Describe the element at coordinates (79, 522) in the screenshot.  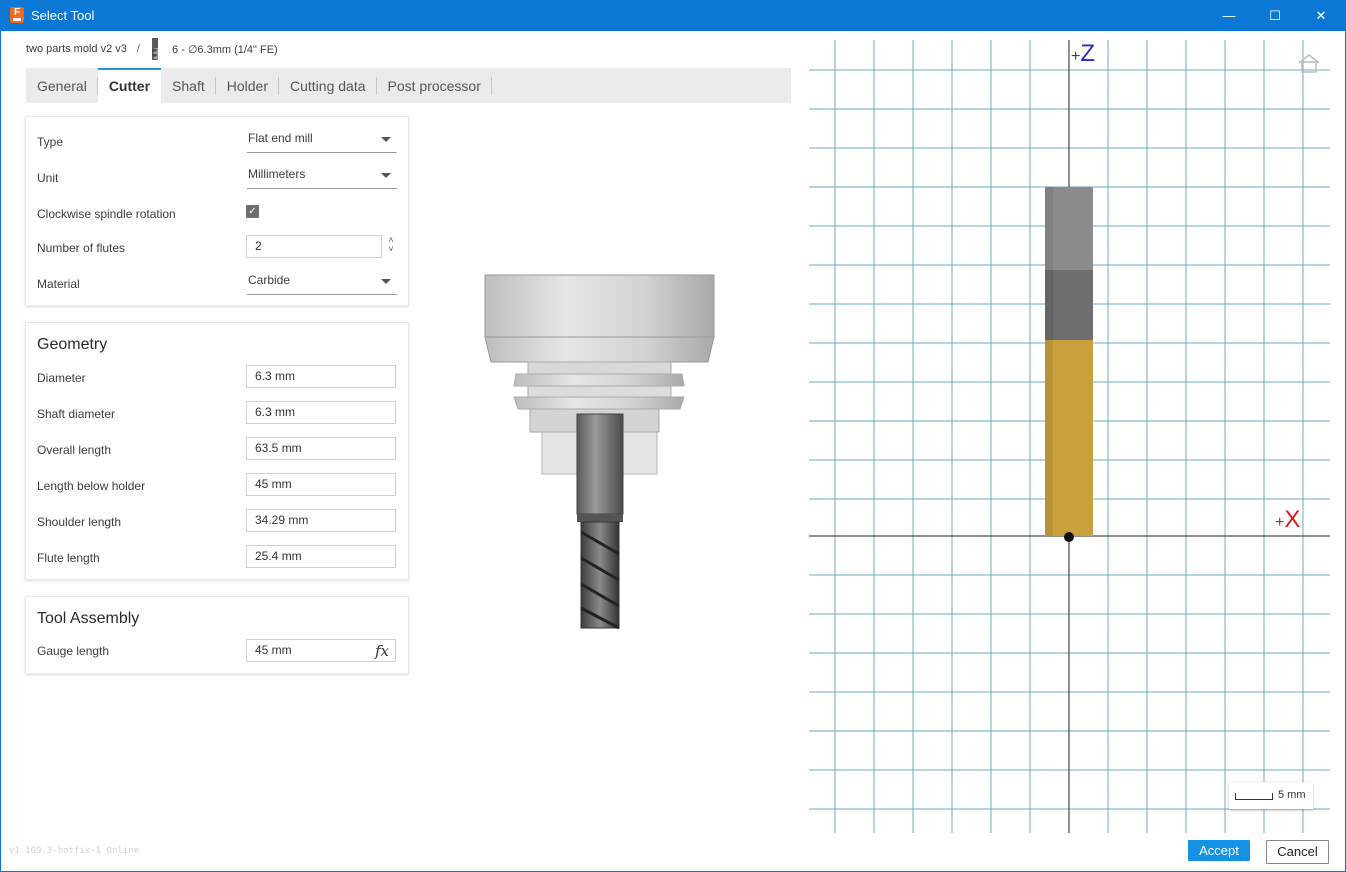
I see `shoulder-length-label: Shoulder length` at that location.